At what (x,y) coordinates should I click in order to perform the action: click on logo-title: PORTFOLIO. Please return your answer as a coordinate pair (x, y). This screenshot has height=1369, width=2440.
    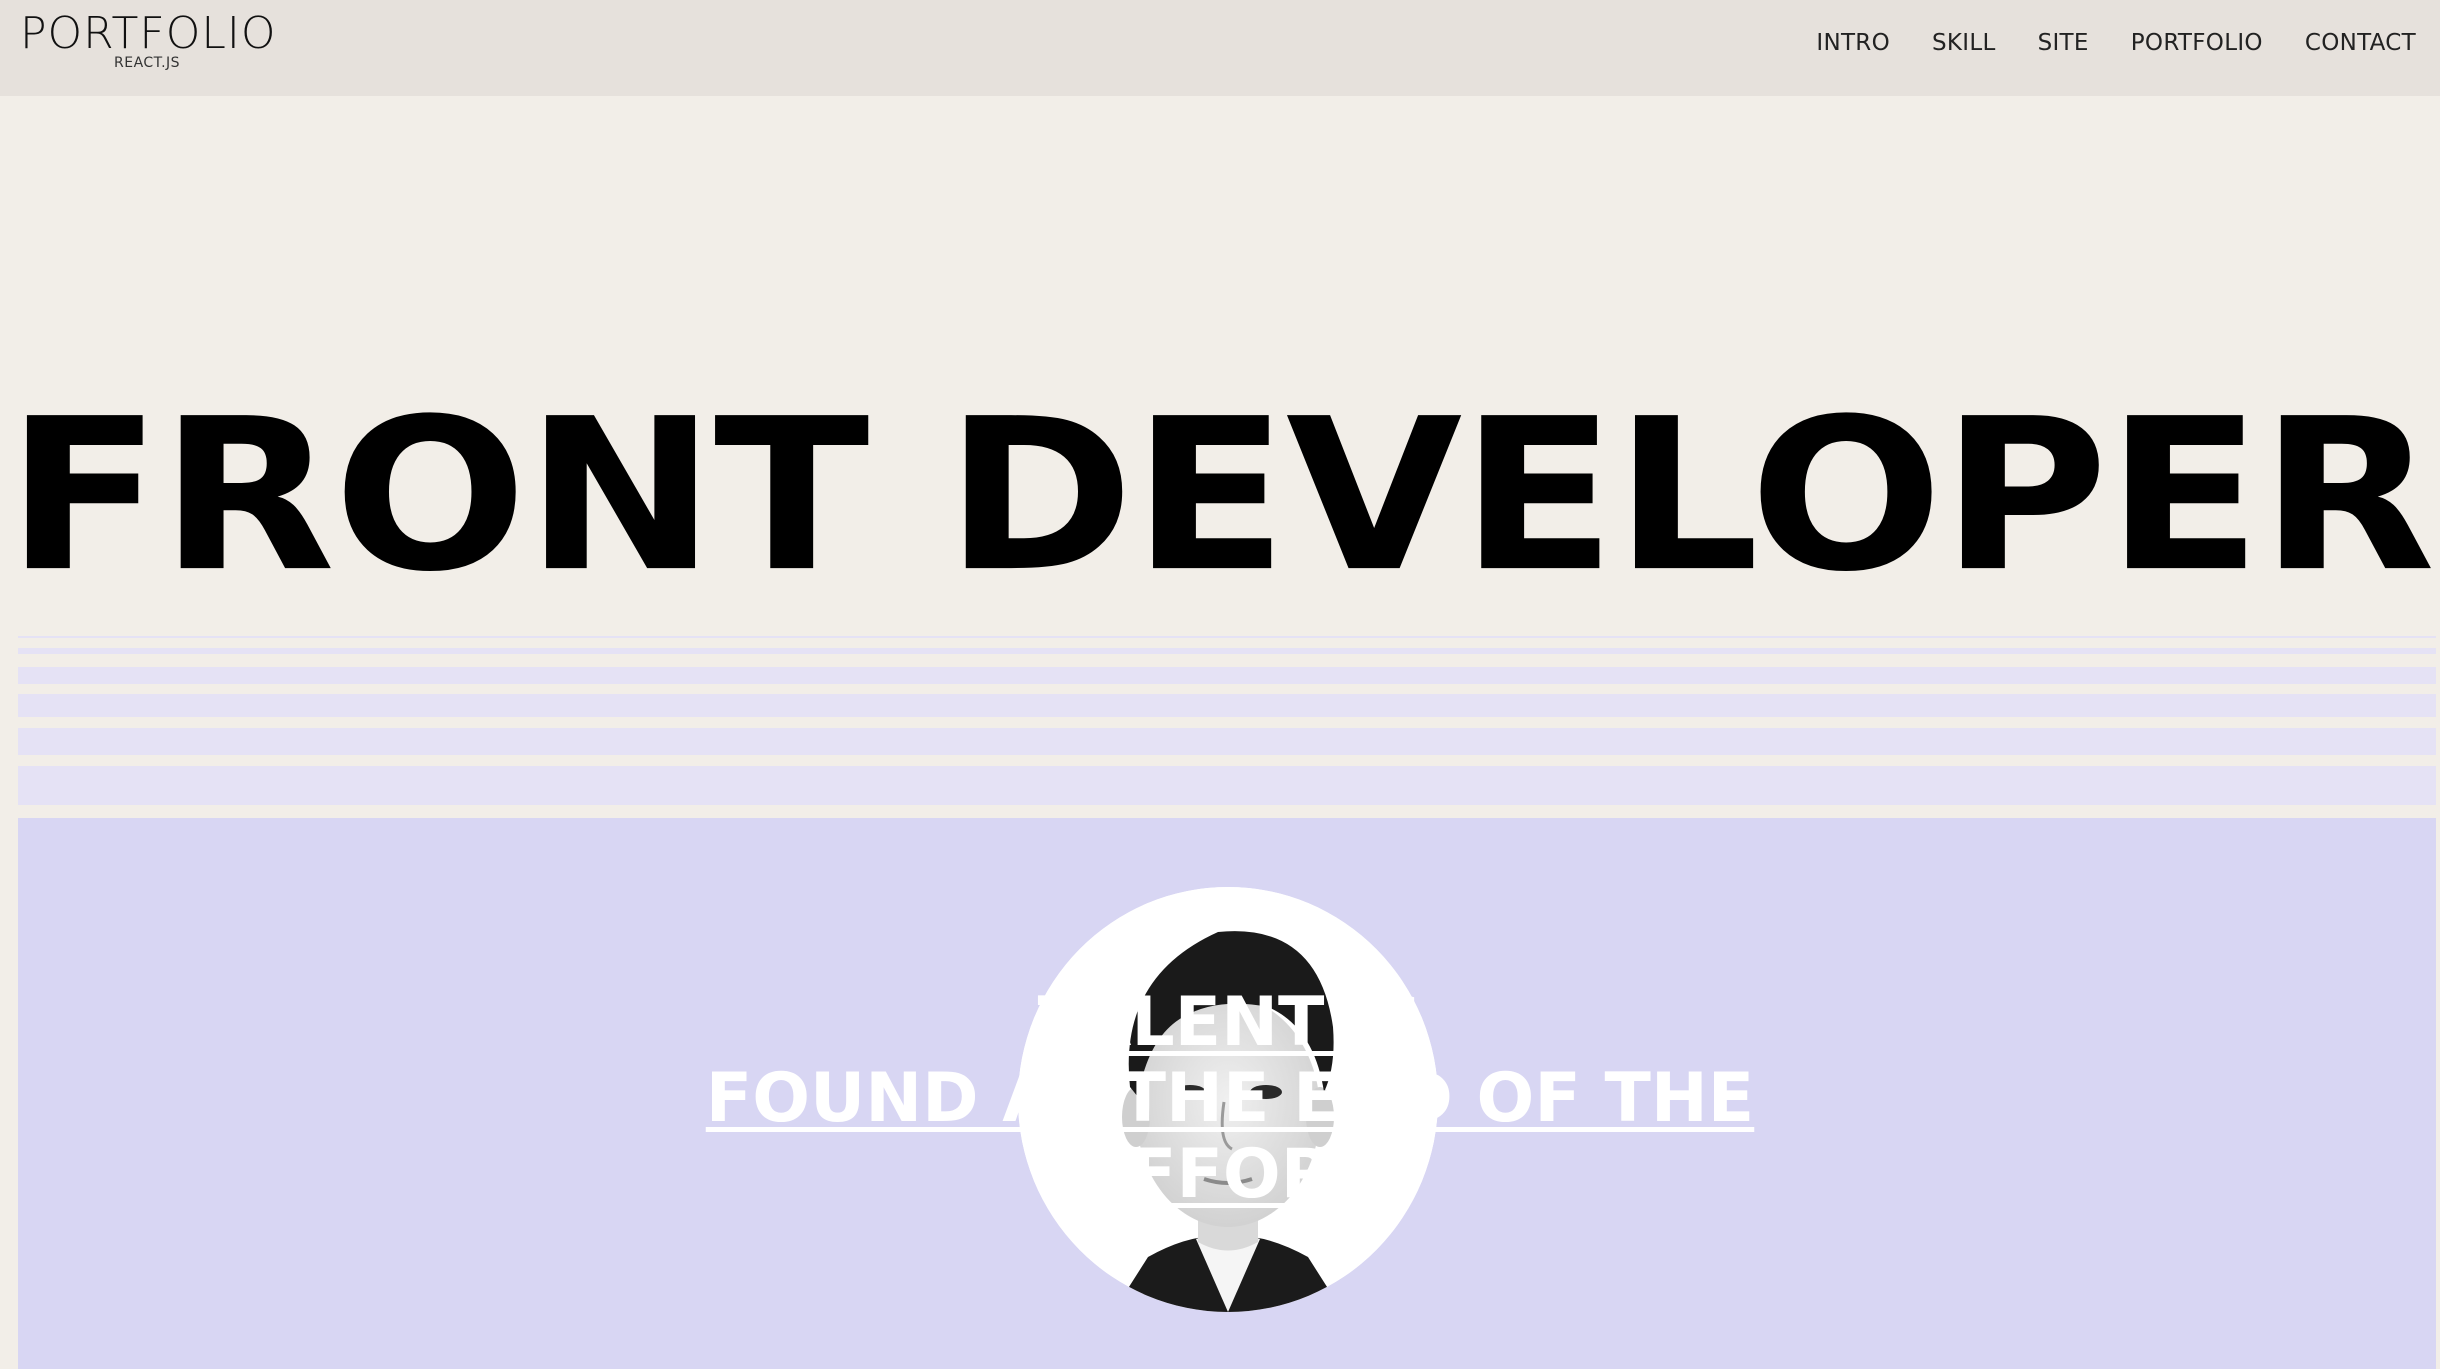
    Looking at the image, I should click on (148, 33).